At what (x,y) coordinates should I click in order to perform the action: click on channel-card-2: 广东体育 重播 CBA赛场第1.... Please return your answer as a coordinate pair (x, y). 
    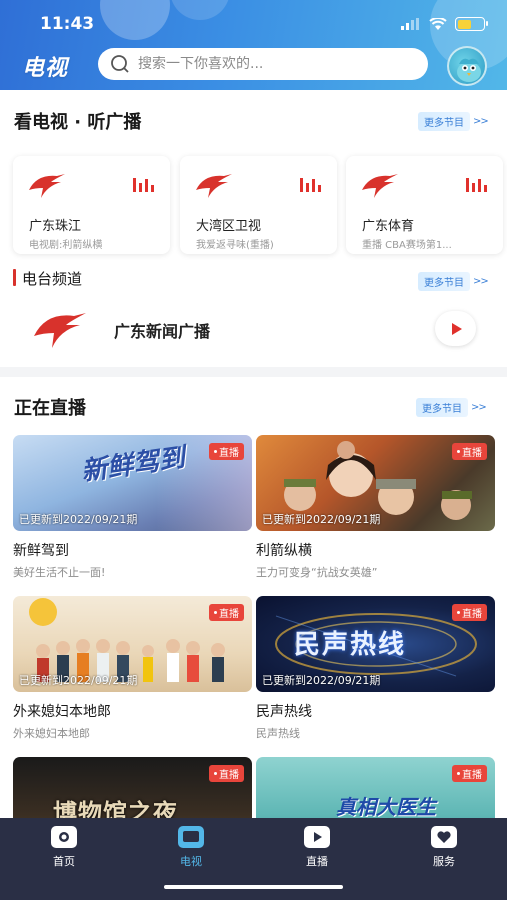
    Looking at the image, I should click on (424, 205).